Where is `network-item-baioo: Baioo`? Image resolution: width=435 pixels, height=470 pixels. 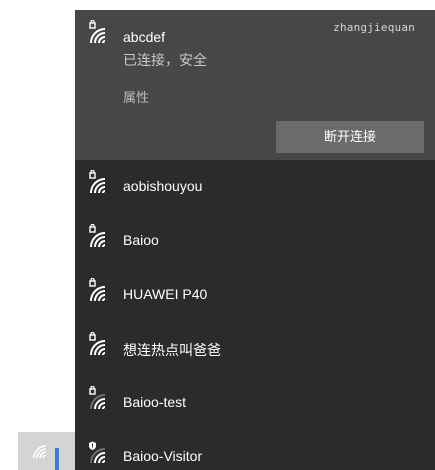 network-item-baioo: Baioo is located at coordinates (255, 241).